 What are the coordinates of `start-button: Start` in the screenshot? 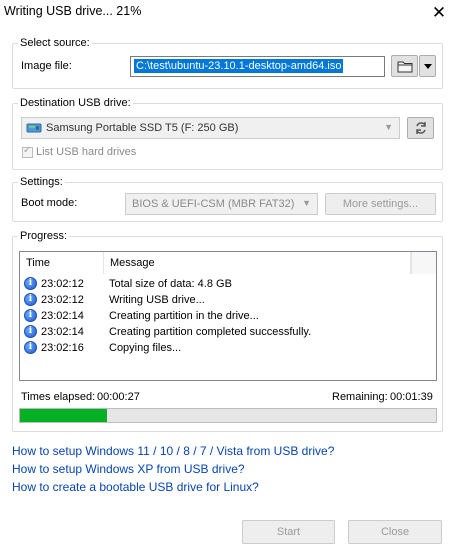 It's located at (288, 532).